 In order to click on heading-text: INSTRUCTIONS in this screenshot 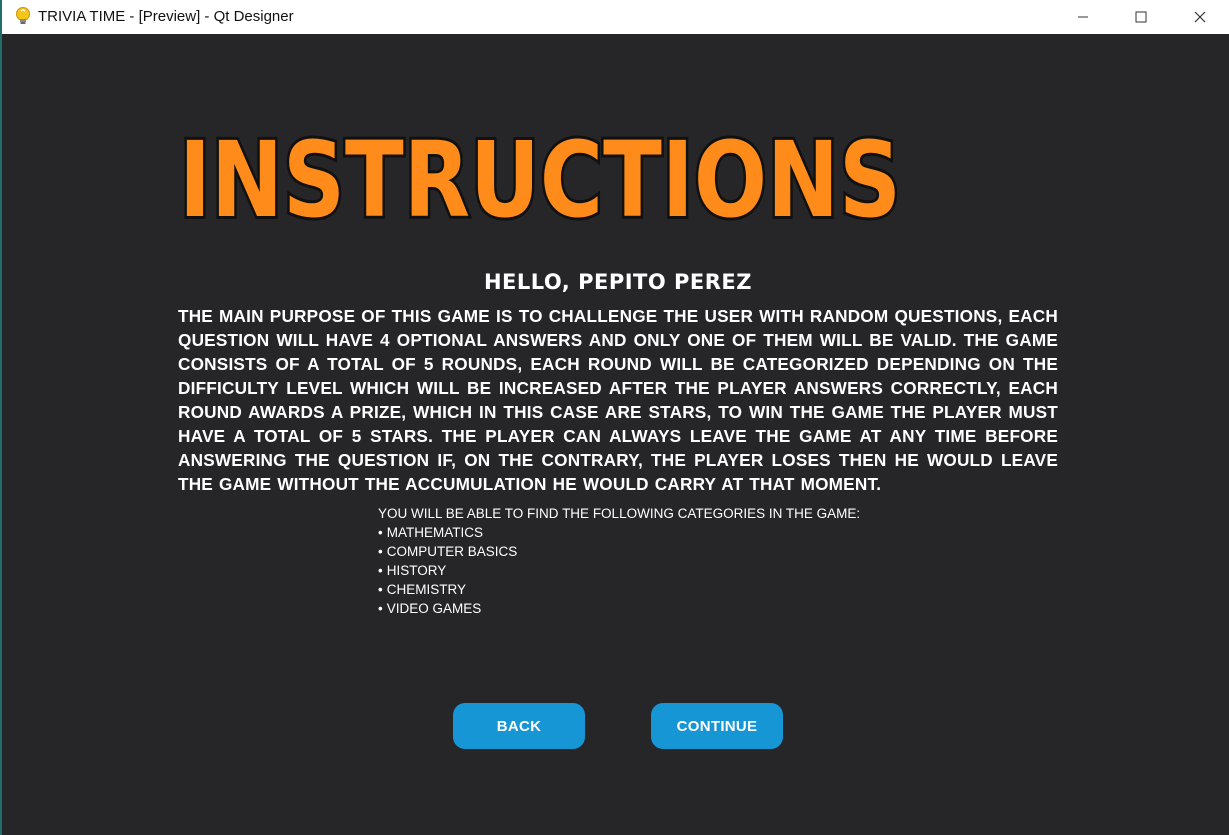, I will do `click(540, 180)`.